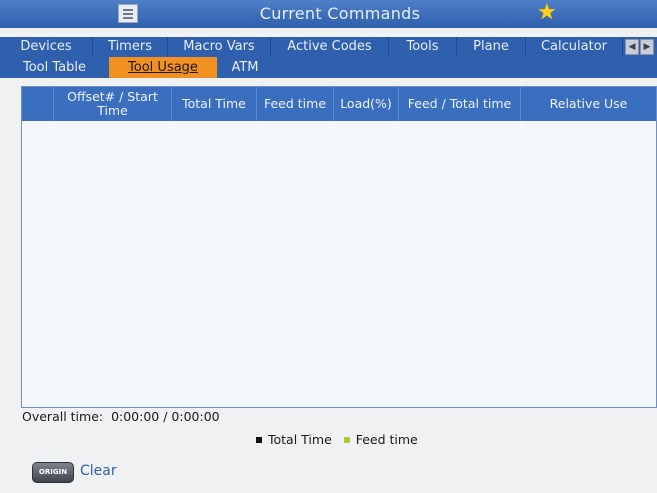  What do you see at coordinates (423, 47) in the screenshot?
I see `tab-tools: Tools` at bounding box center [423, 47].